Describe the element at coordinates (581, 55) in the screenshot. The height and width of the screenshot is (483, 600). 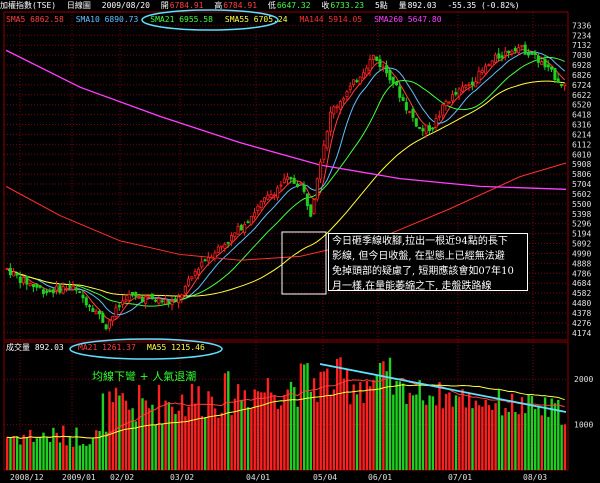
I see `price-tick-label: 7030` at that location.